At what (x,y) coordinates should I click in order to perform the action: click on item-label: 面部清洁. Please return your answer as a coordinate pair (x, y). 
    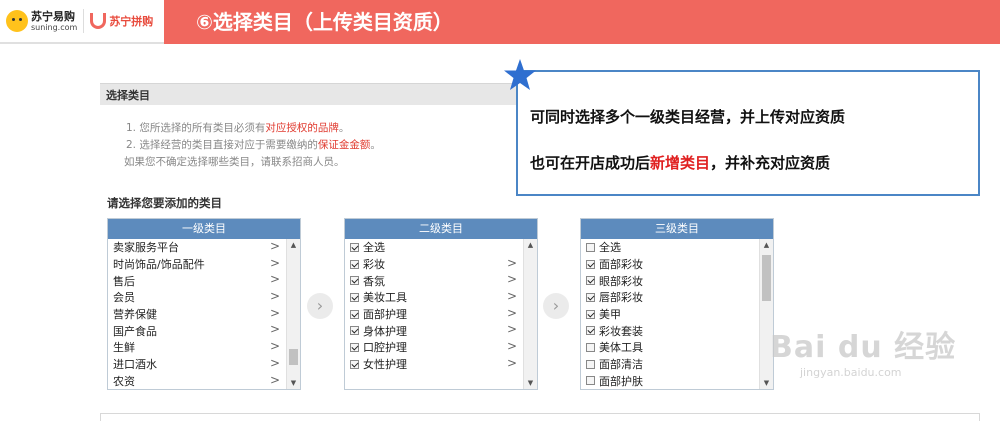
    Looking at the image, I should click on (621, 365).